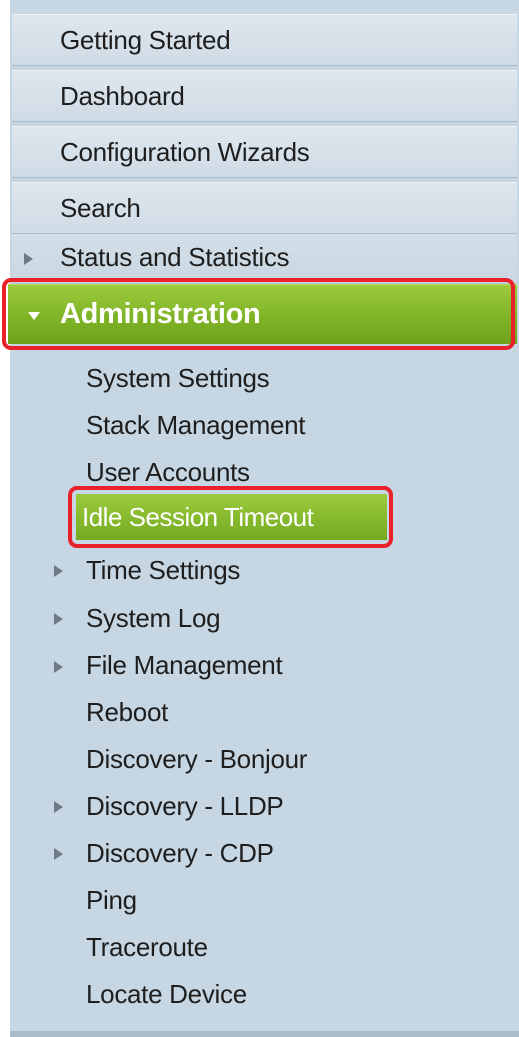 The width and height of the screenshot is (519, 1037). Describe the element at coordinates (175, 257) in the screenshot. I see `nav-item-label: Status and Statistics` at that location.